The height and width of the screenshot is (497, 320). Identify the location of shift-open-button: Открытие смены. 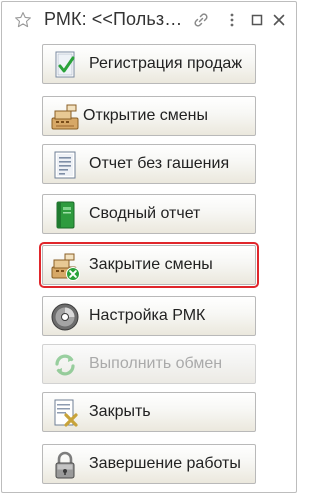
(149, 116).